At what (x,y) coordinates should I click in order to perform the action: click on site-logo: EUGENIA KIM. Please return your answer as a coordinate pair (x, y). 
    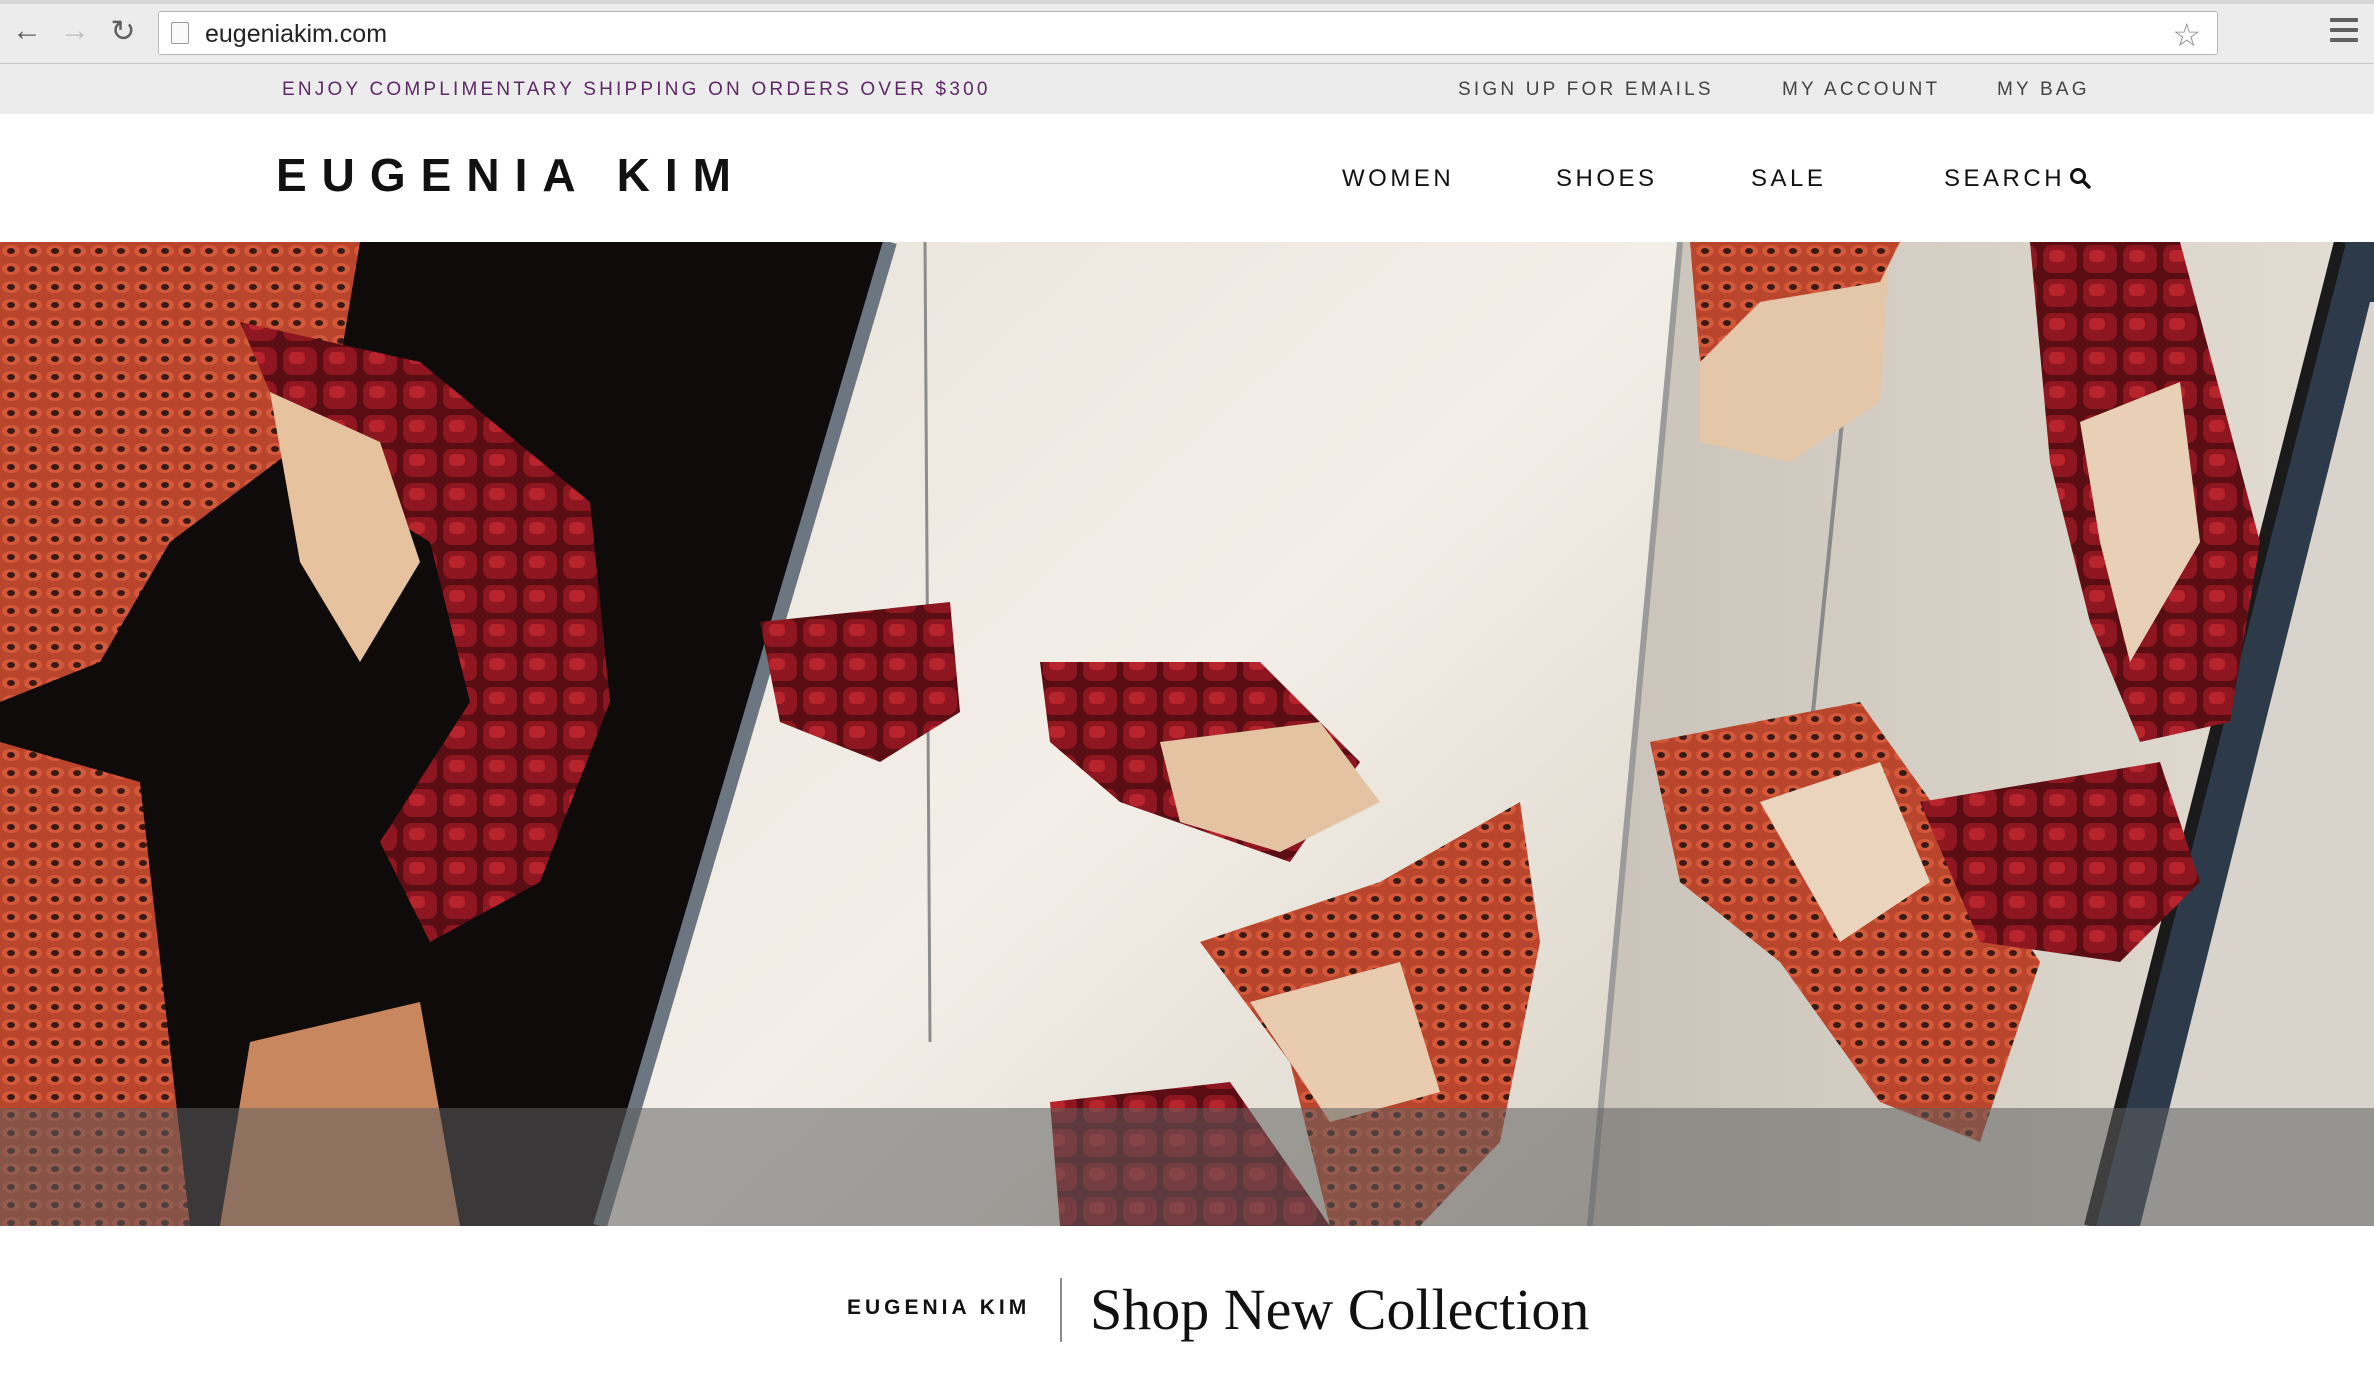
    Looking at the image, I should click on (511, 175).